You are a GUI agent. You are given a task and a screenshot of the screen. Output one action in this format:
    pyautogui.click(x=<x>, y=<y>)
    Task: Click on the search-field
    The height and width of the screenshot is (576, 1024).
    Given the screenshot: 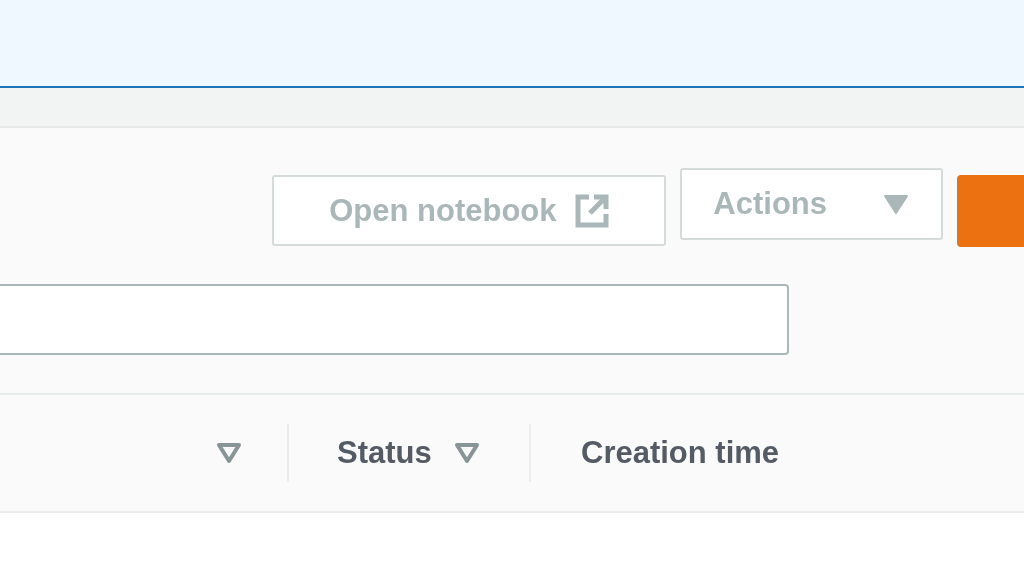 What is the action you would take?
    pyautogui.click(x=394, y=319)
    